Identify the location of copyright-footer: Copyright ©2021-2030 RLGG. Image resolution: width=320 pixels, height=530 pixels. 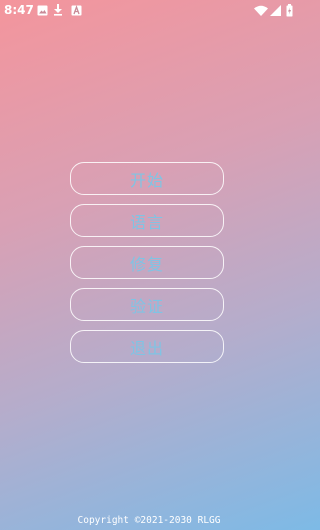
(149, 520).